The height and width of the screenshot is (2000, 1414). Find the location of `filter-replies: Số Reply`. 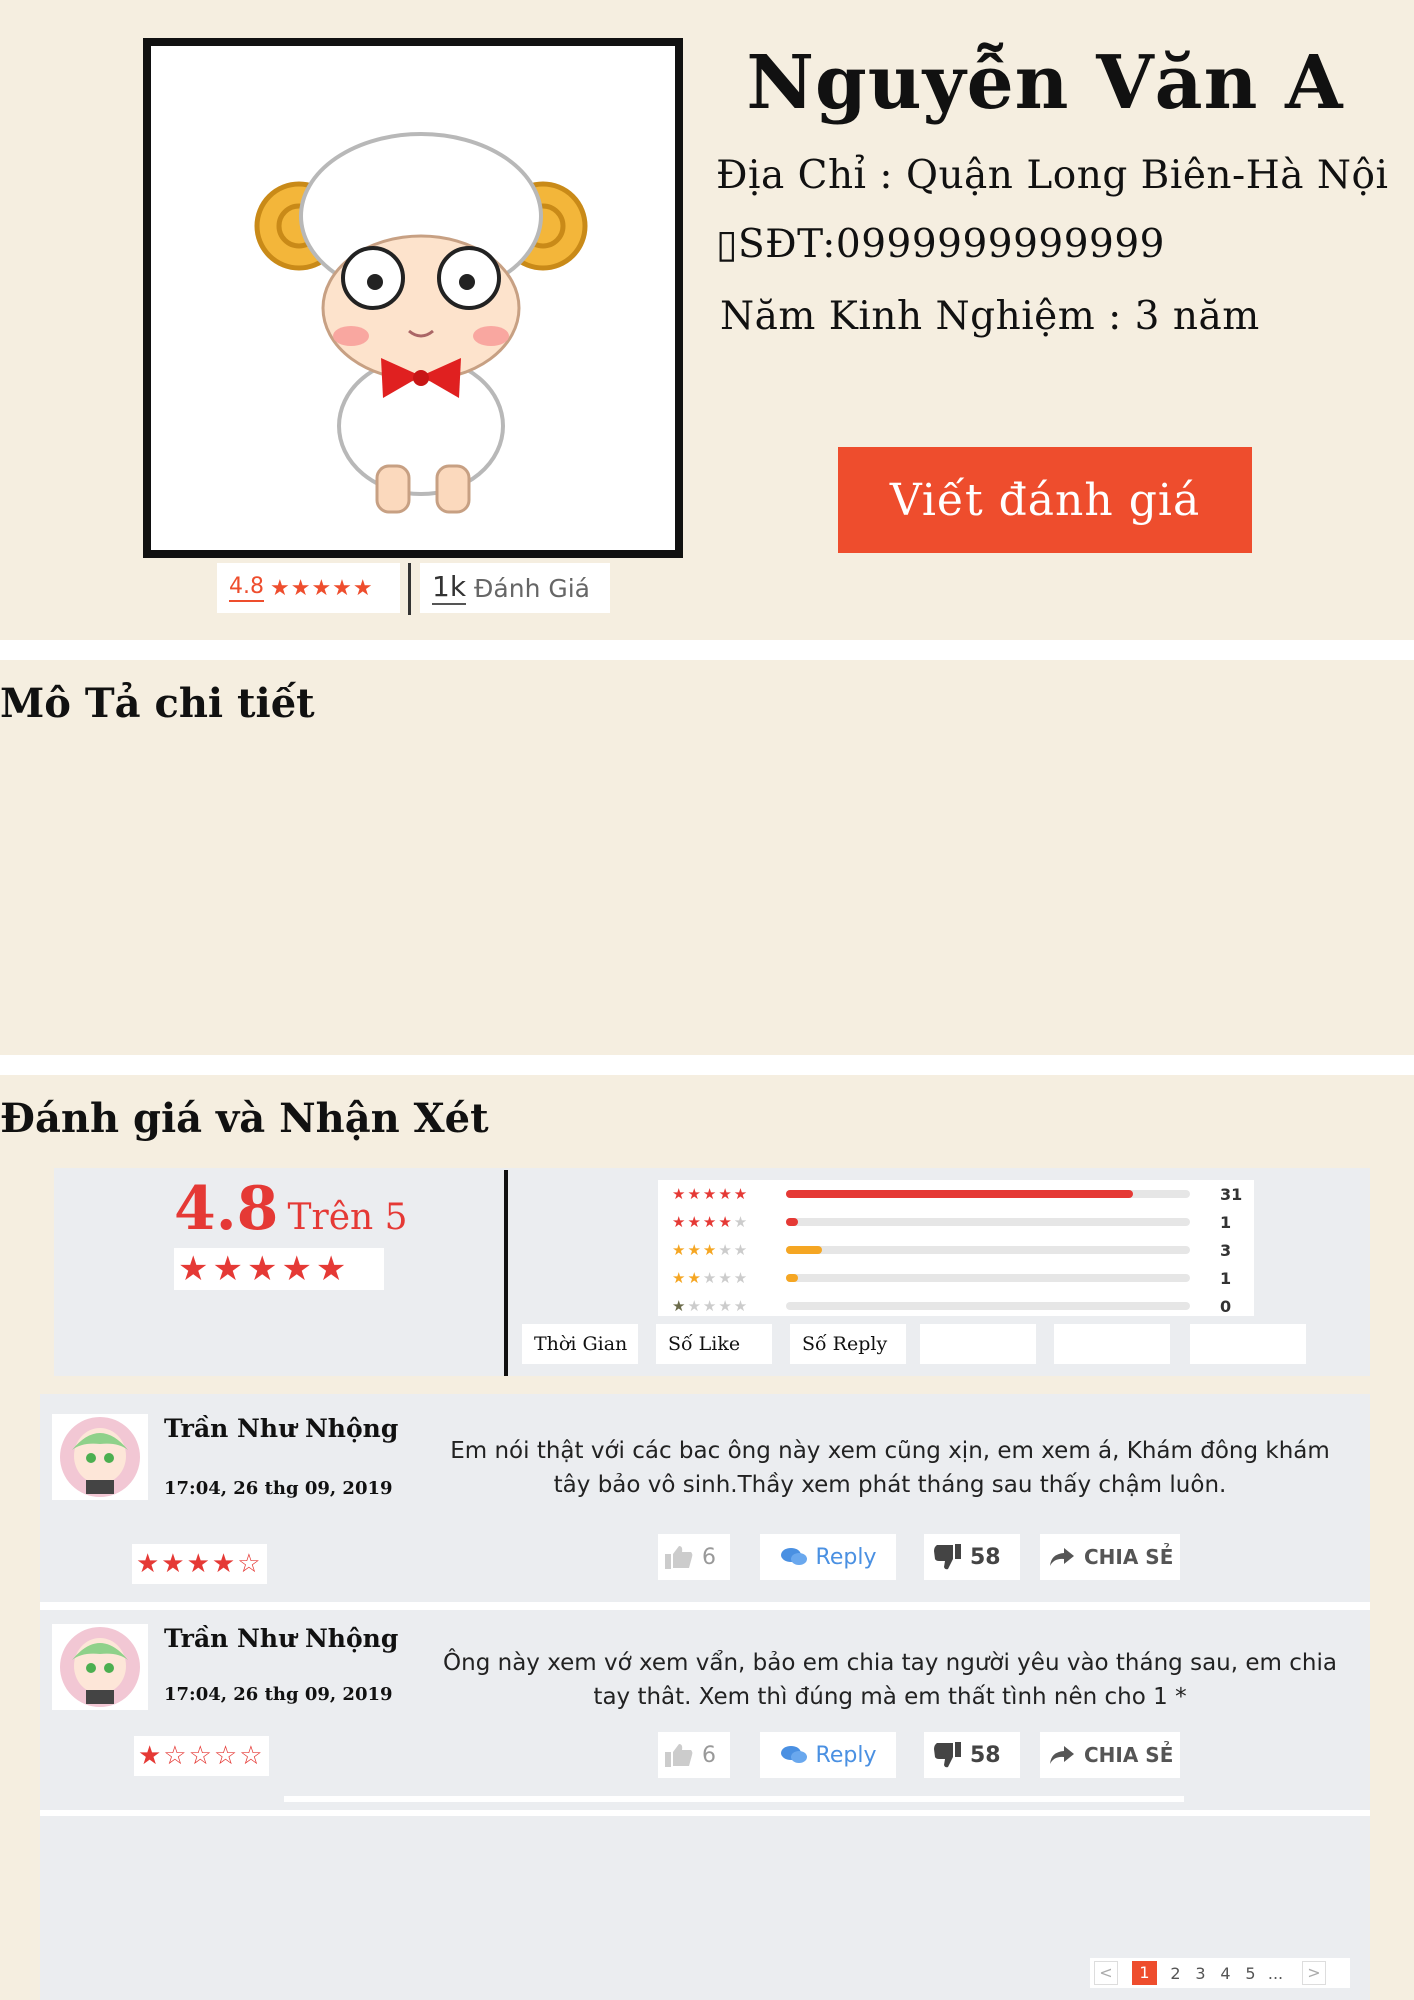

filter-replies: Số Reply is located at coordinates (848, 1344).